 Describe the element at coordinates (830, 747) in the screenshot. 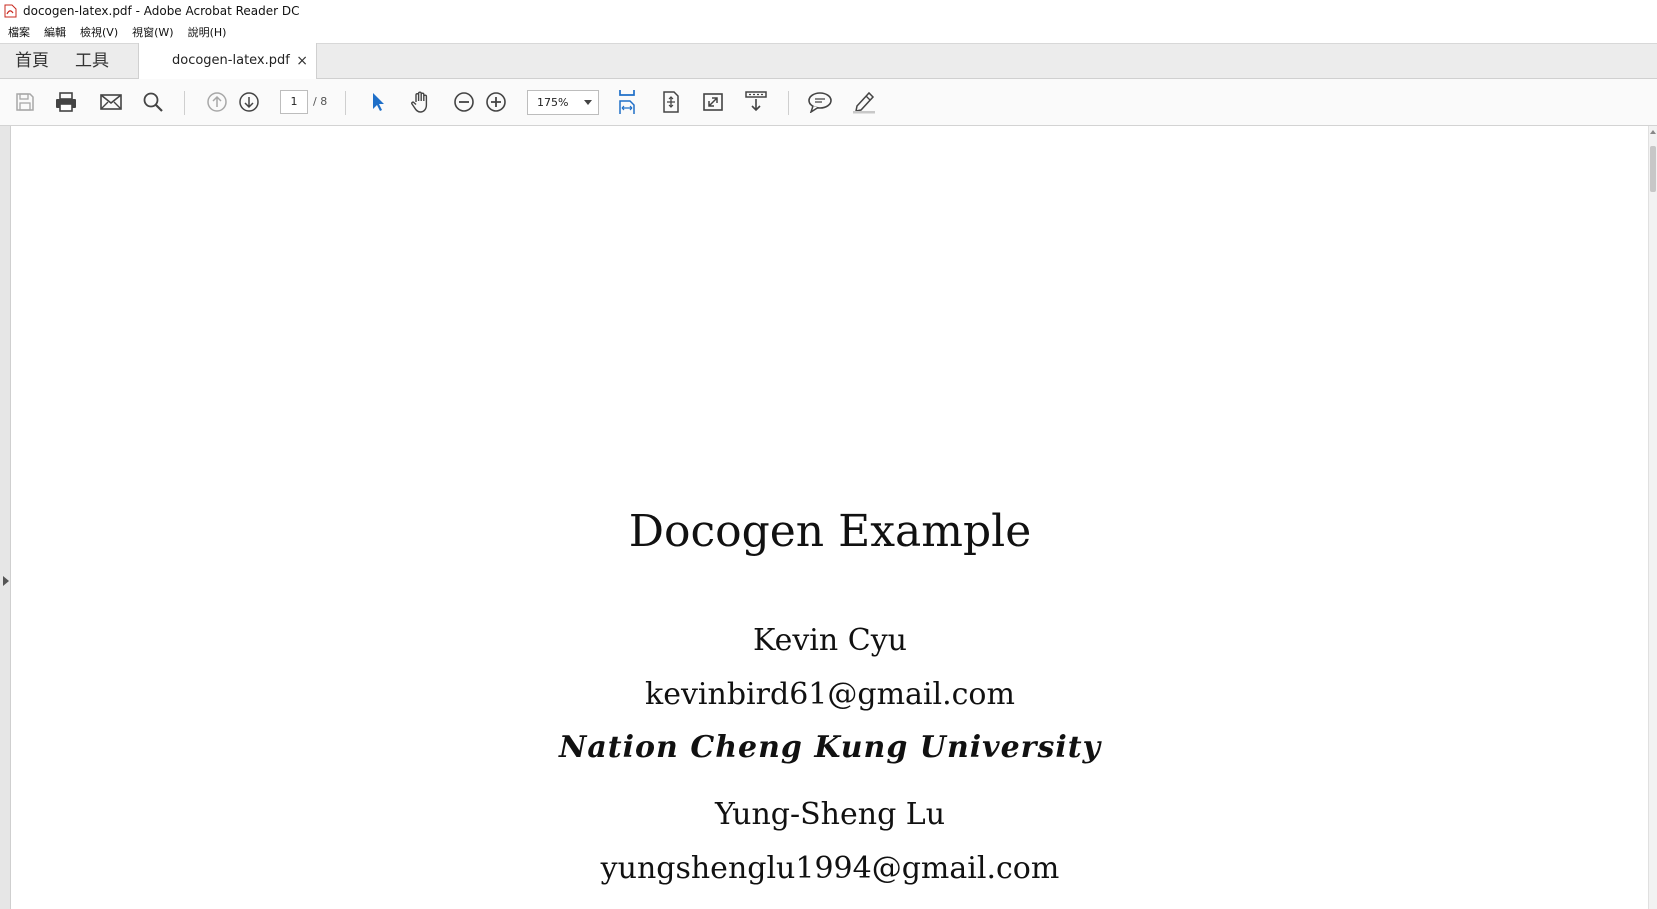

I see `author-affiliation: Nation Cheng Kung University` at that location.